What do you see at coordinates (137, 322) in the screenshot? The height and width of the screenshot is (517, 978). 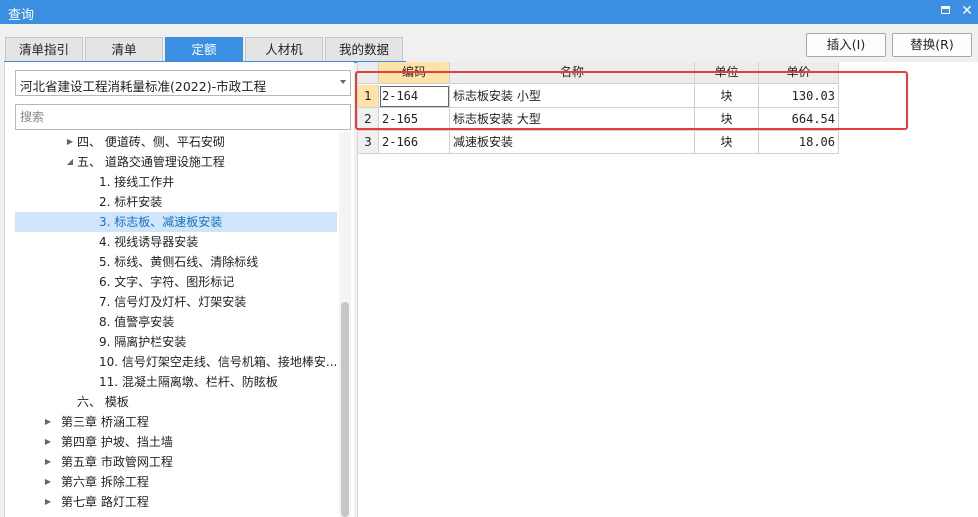 I see `tree-item-label: 8. 值警亭安装` at bounding box center [137, 322].